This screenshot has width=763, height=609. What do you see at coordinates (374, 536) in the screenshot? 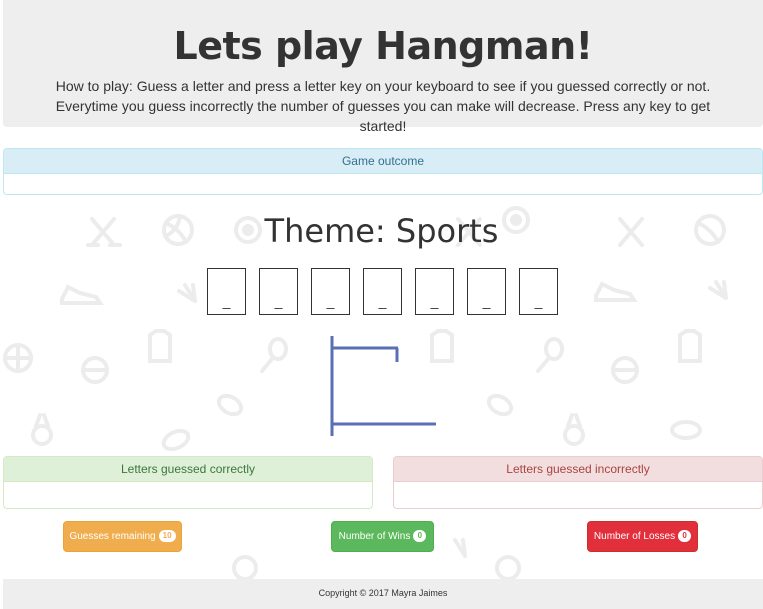
I see `wins-label: Number of Wins` at bounding box center [374, 536].